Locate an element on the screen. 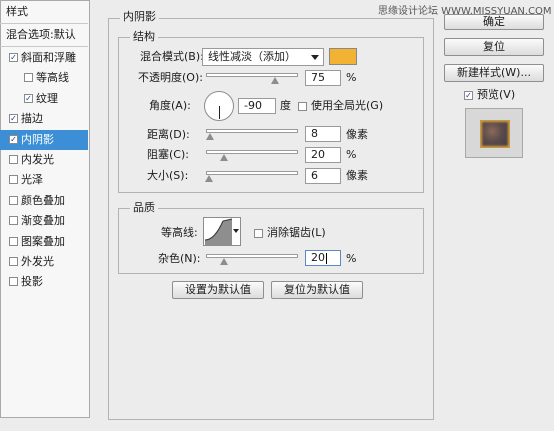 The height and width of the screenshot is (431, 554). noise-value: 20 is located at coordinates (318, 257).